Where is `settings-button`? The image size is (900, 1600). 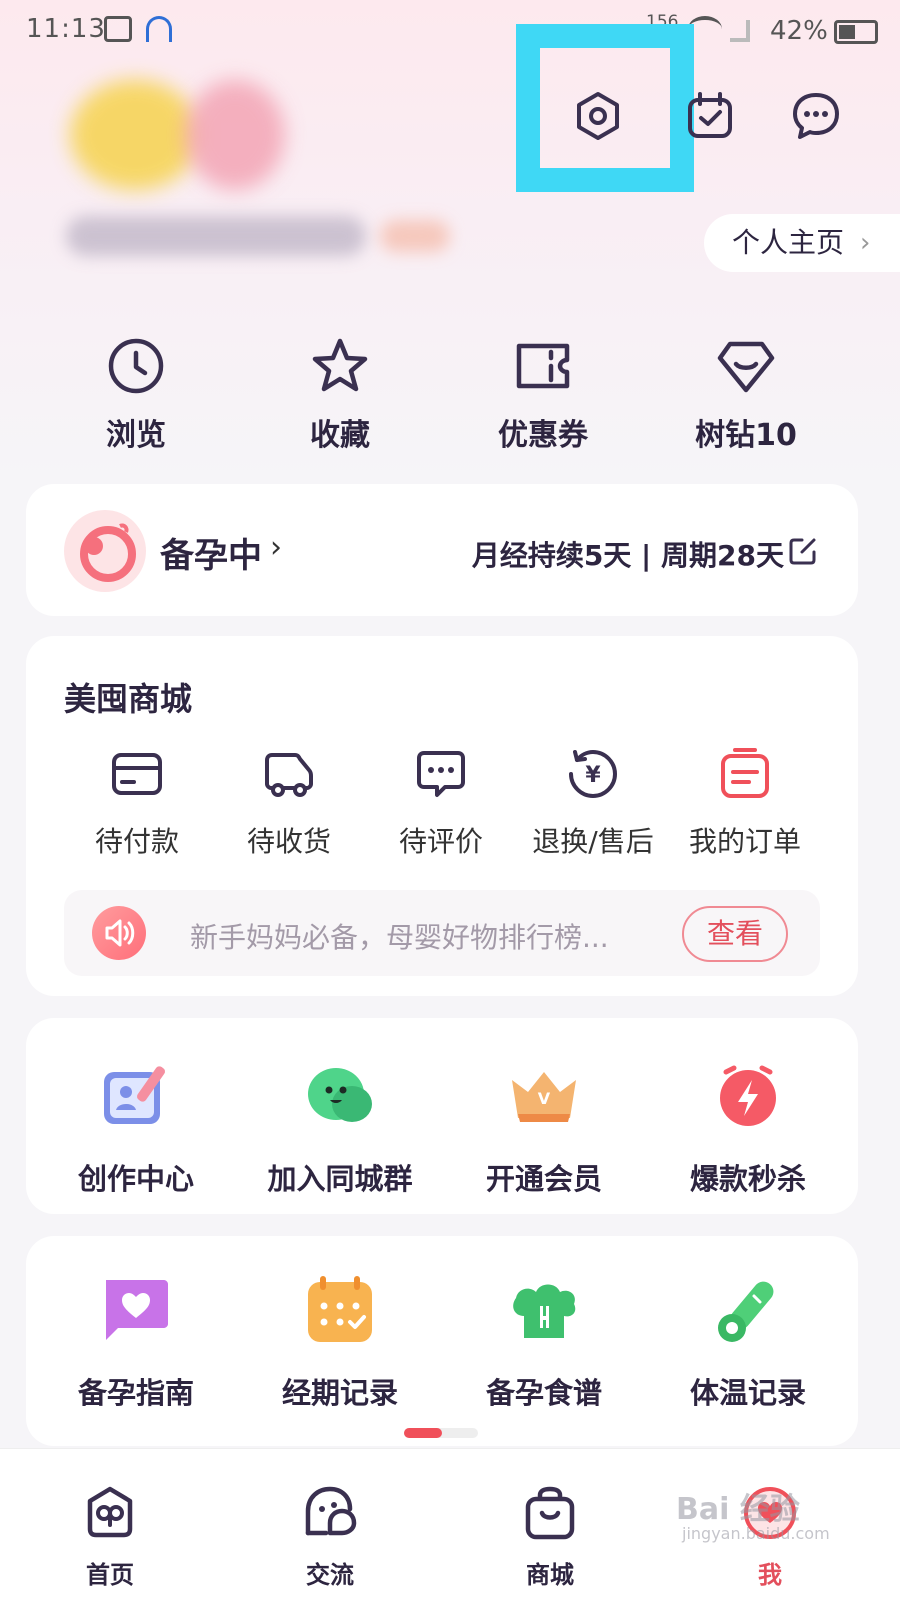 settings-button is located at coordinates (598, 116).